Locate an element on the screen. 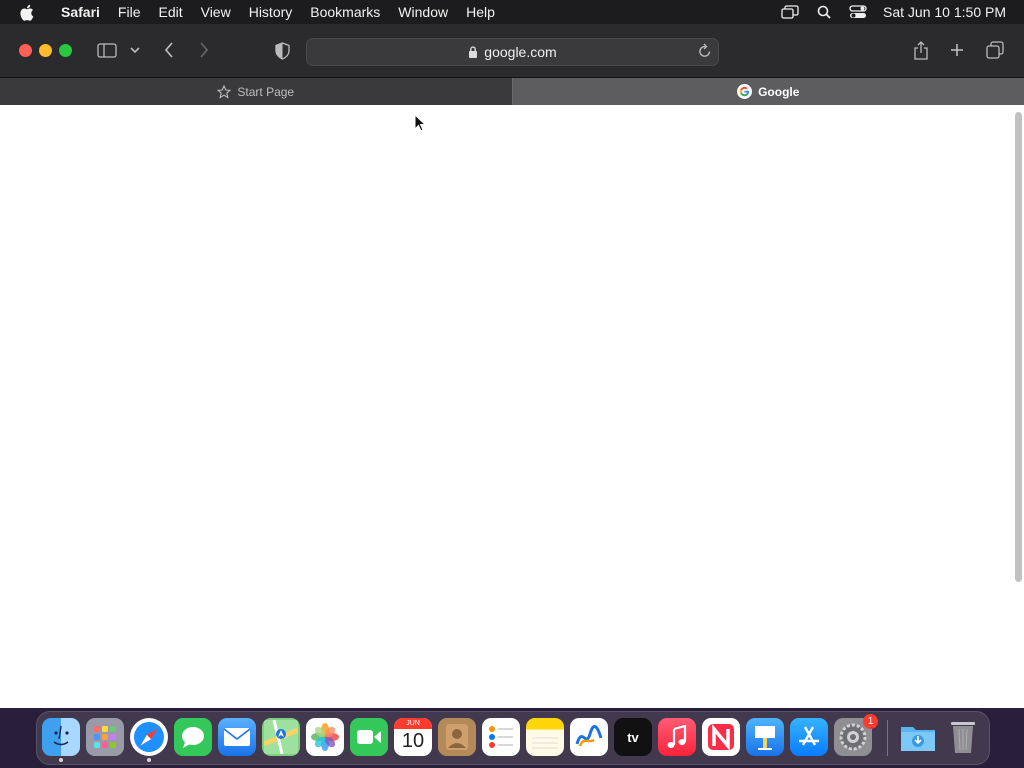  keynote-icon is located at coordinates (765, 737).